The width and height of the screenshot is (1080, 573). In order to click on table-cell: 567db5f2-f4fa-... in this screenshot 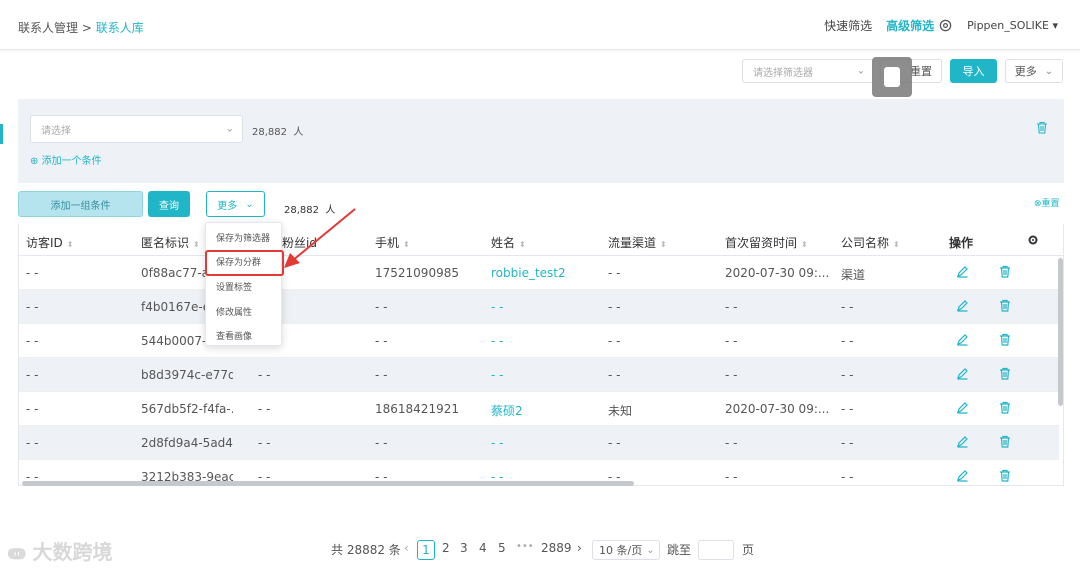, I will do `click(187, 409)`.